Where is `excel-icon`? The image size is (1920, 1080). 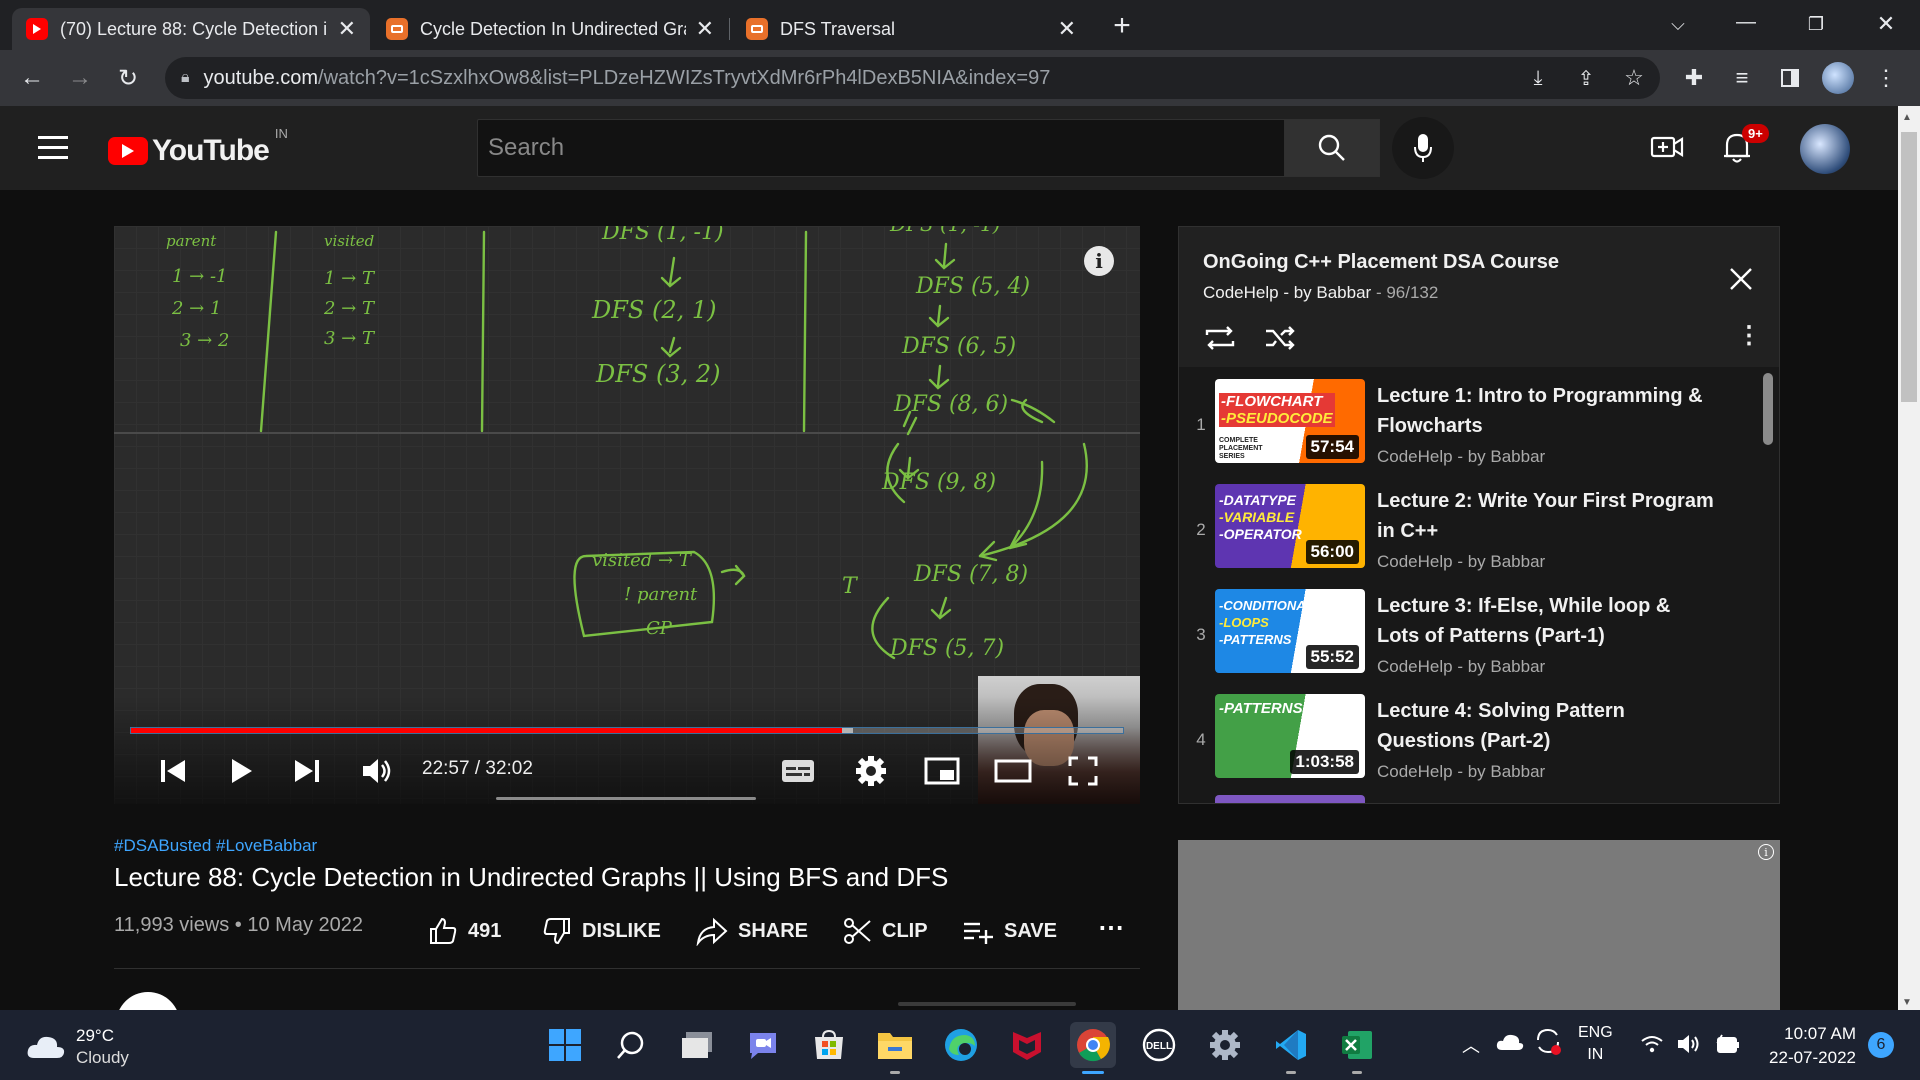 excel-icon is located at coordinates (1357, 1048).